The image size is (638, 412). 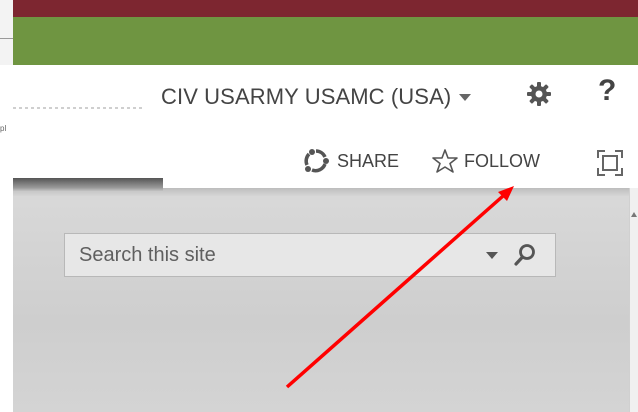 I want to click on user-name: CIV USARMY USAMC (USA), so click(x=306, y=96).